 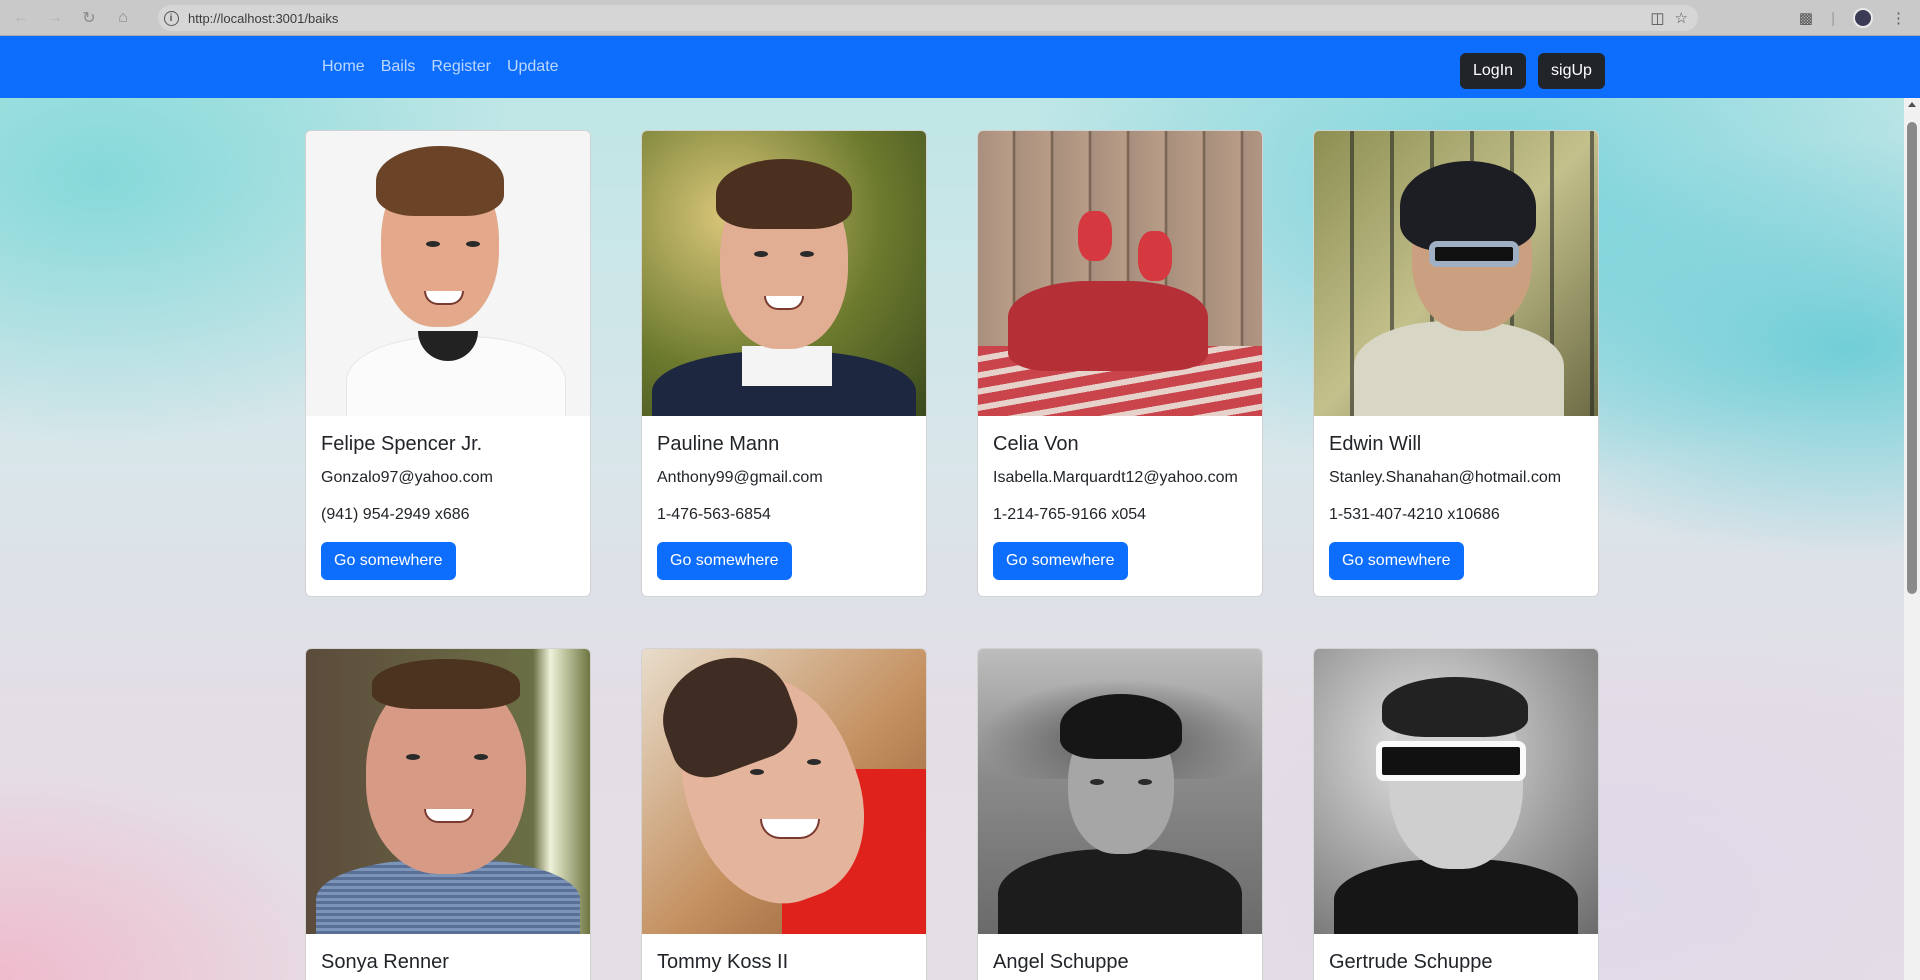 What do you see at coordinates (1115, 477) in the screenshot?
I see `card-email: Isabella.Marquardt12@yahoo.com` at bounding box center [1115, 477].